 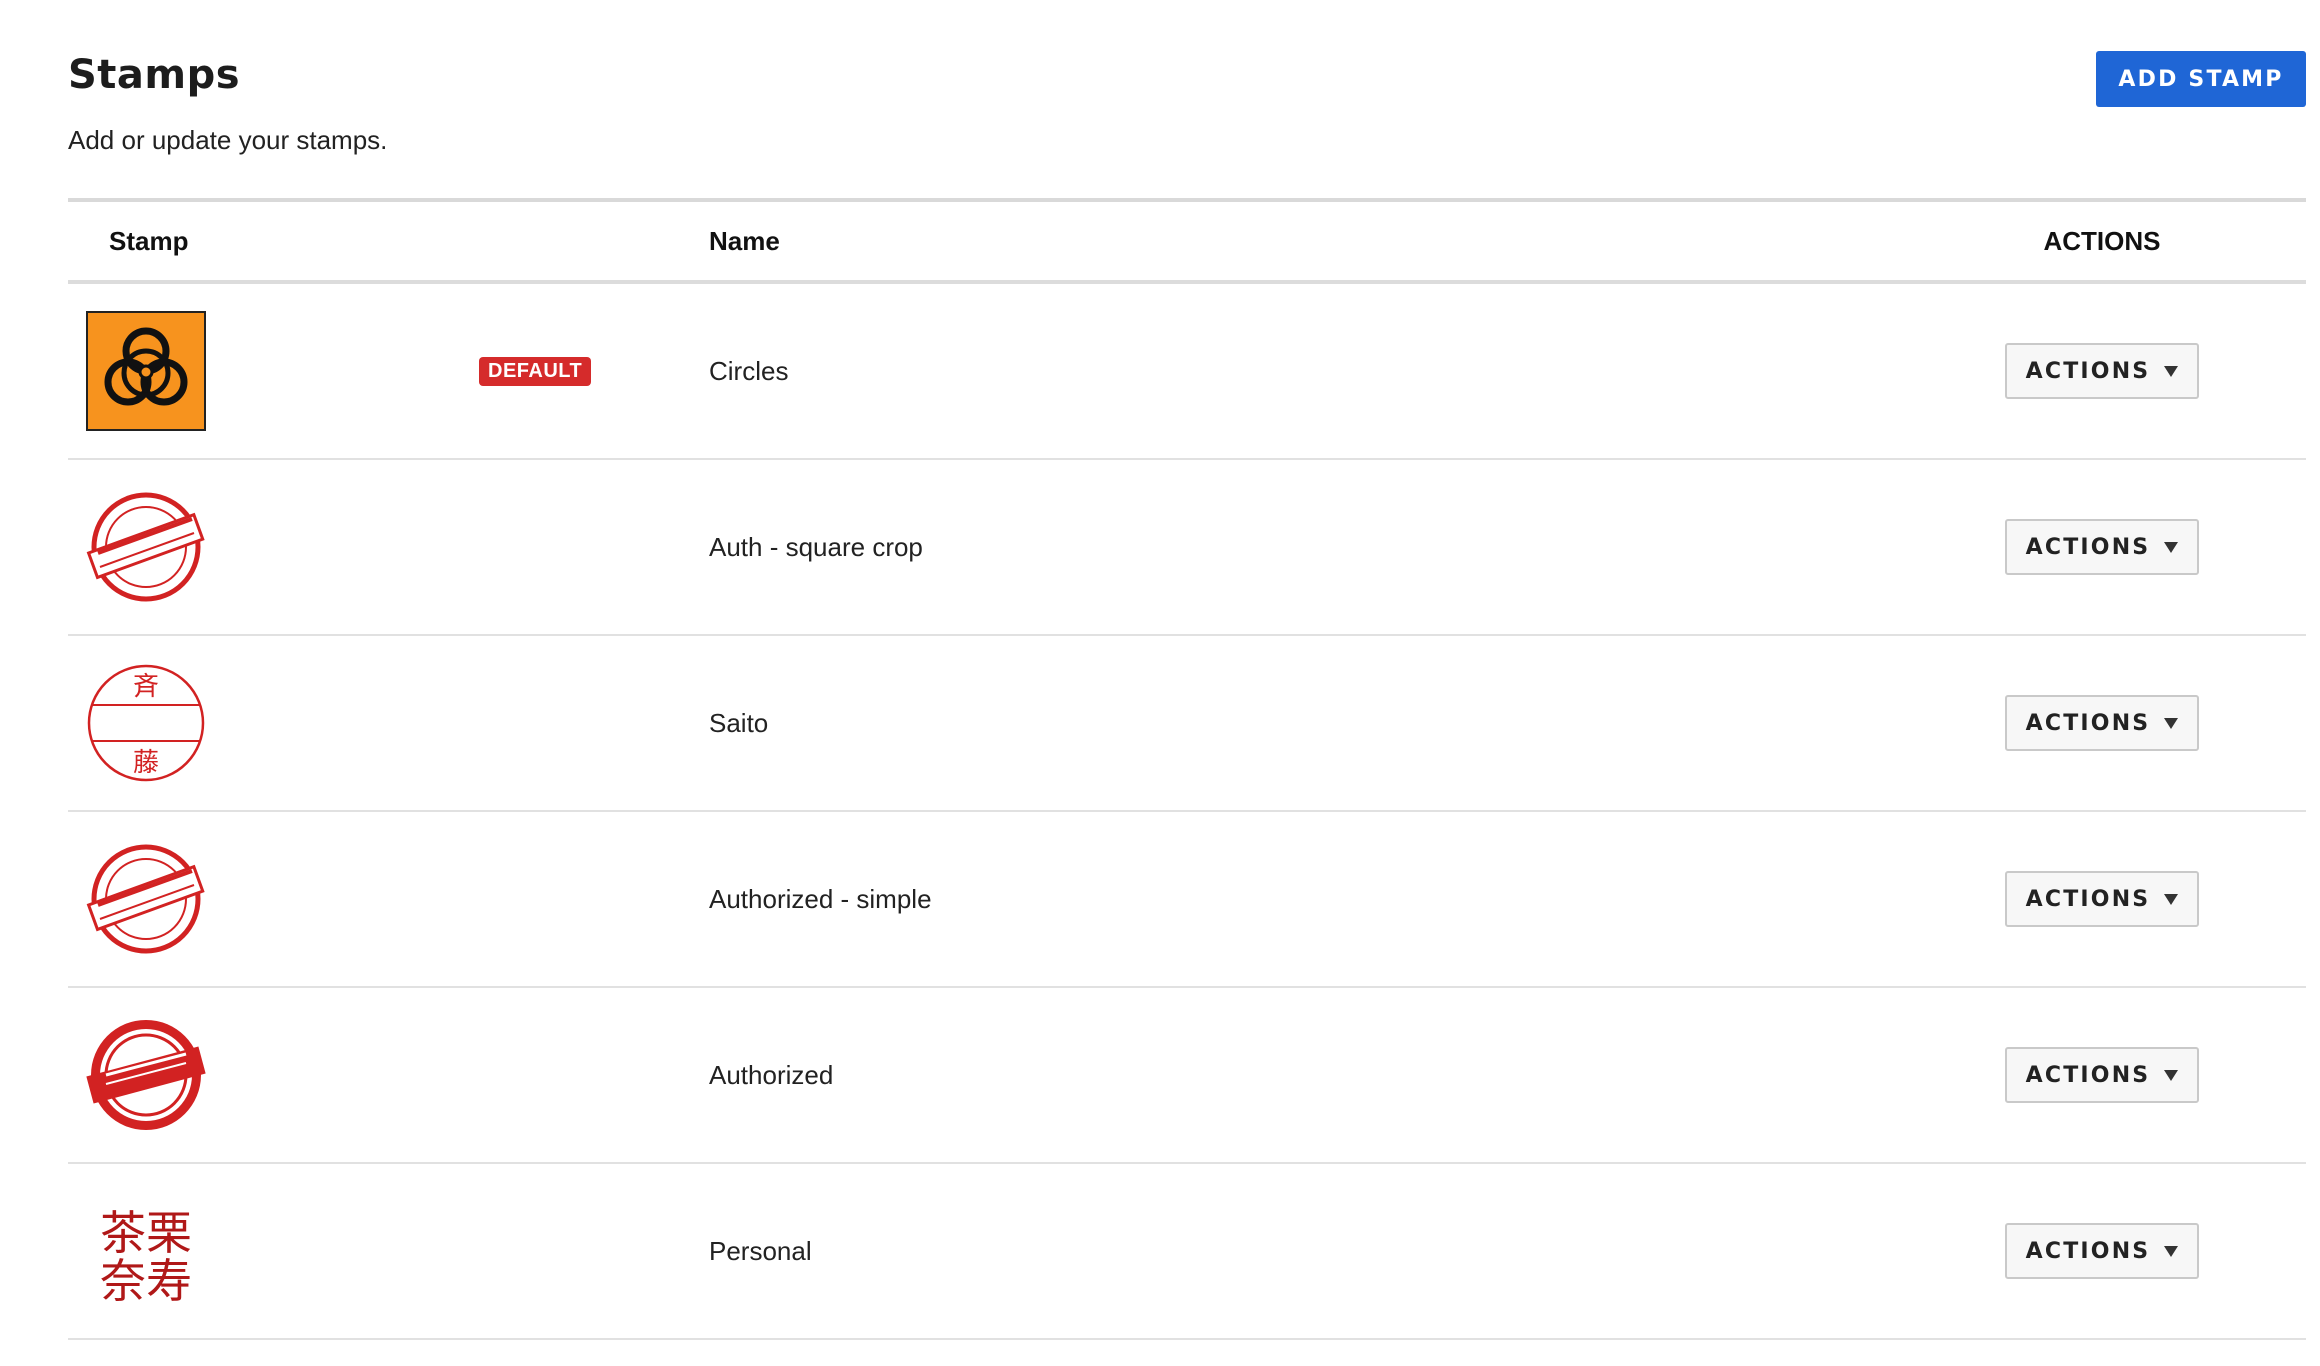 I want to click on column-header-name: Name, so click(x=1303, y=243).